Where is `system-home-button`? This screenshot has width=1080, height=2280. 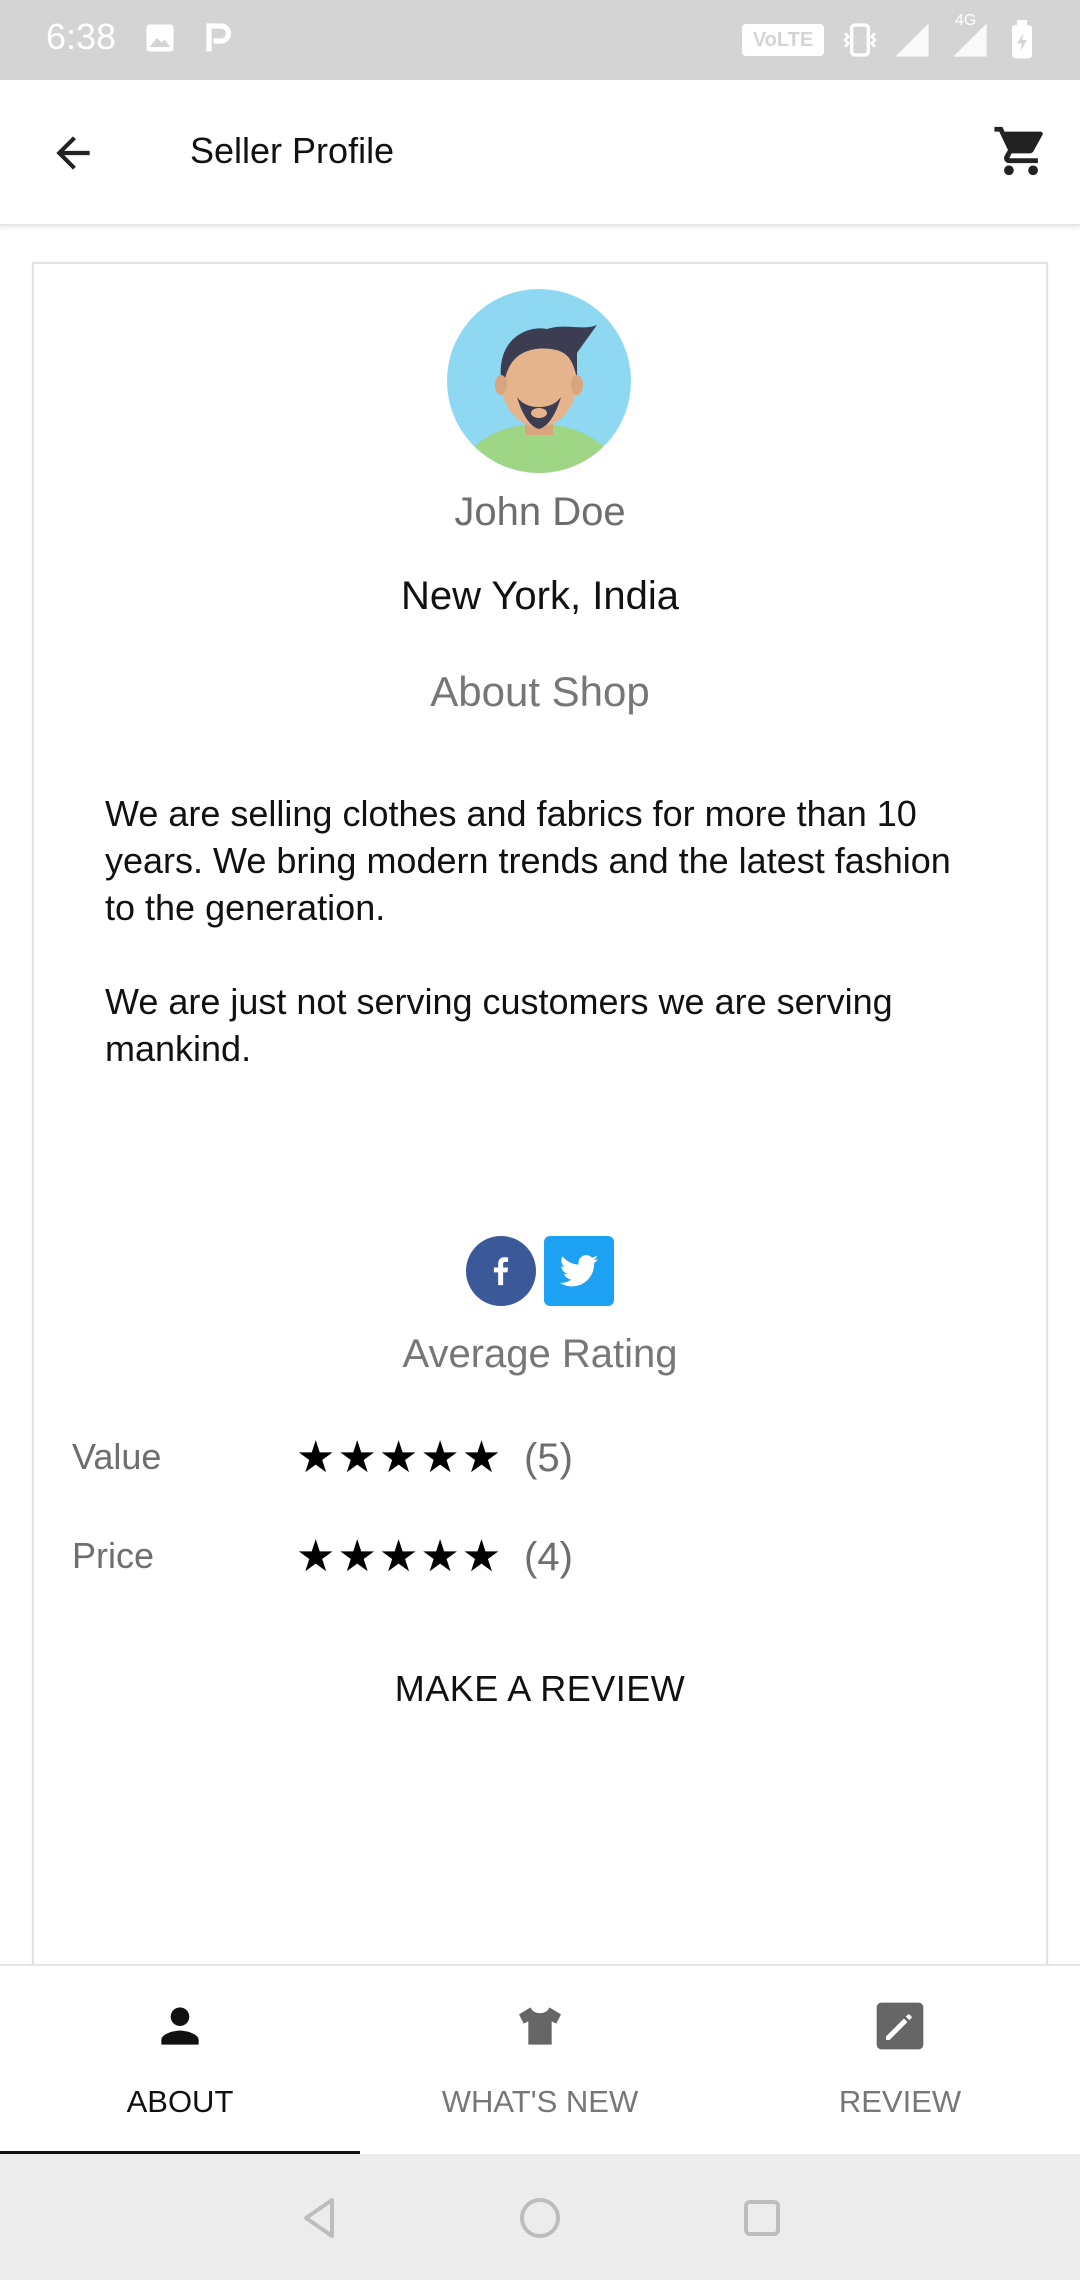 system-home-button is located at coordinates (540, 2218).